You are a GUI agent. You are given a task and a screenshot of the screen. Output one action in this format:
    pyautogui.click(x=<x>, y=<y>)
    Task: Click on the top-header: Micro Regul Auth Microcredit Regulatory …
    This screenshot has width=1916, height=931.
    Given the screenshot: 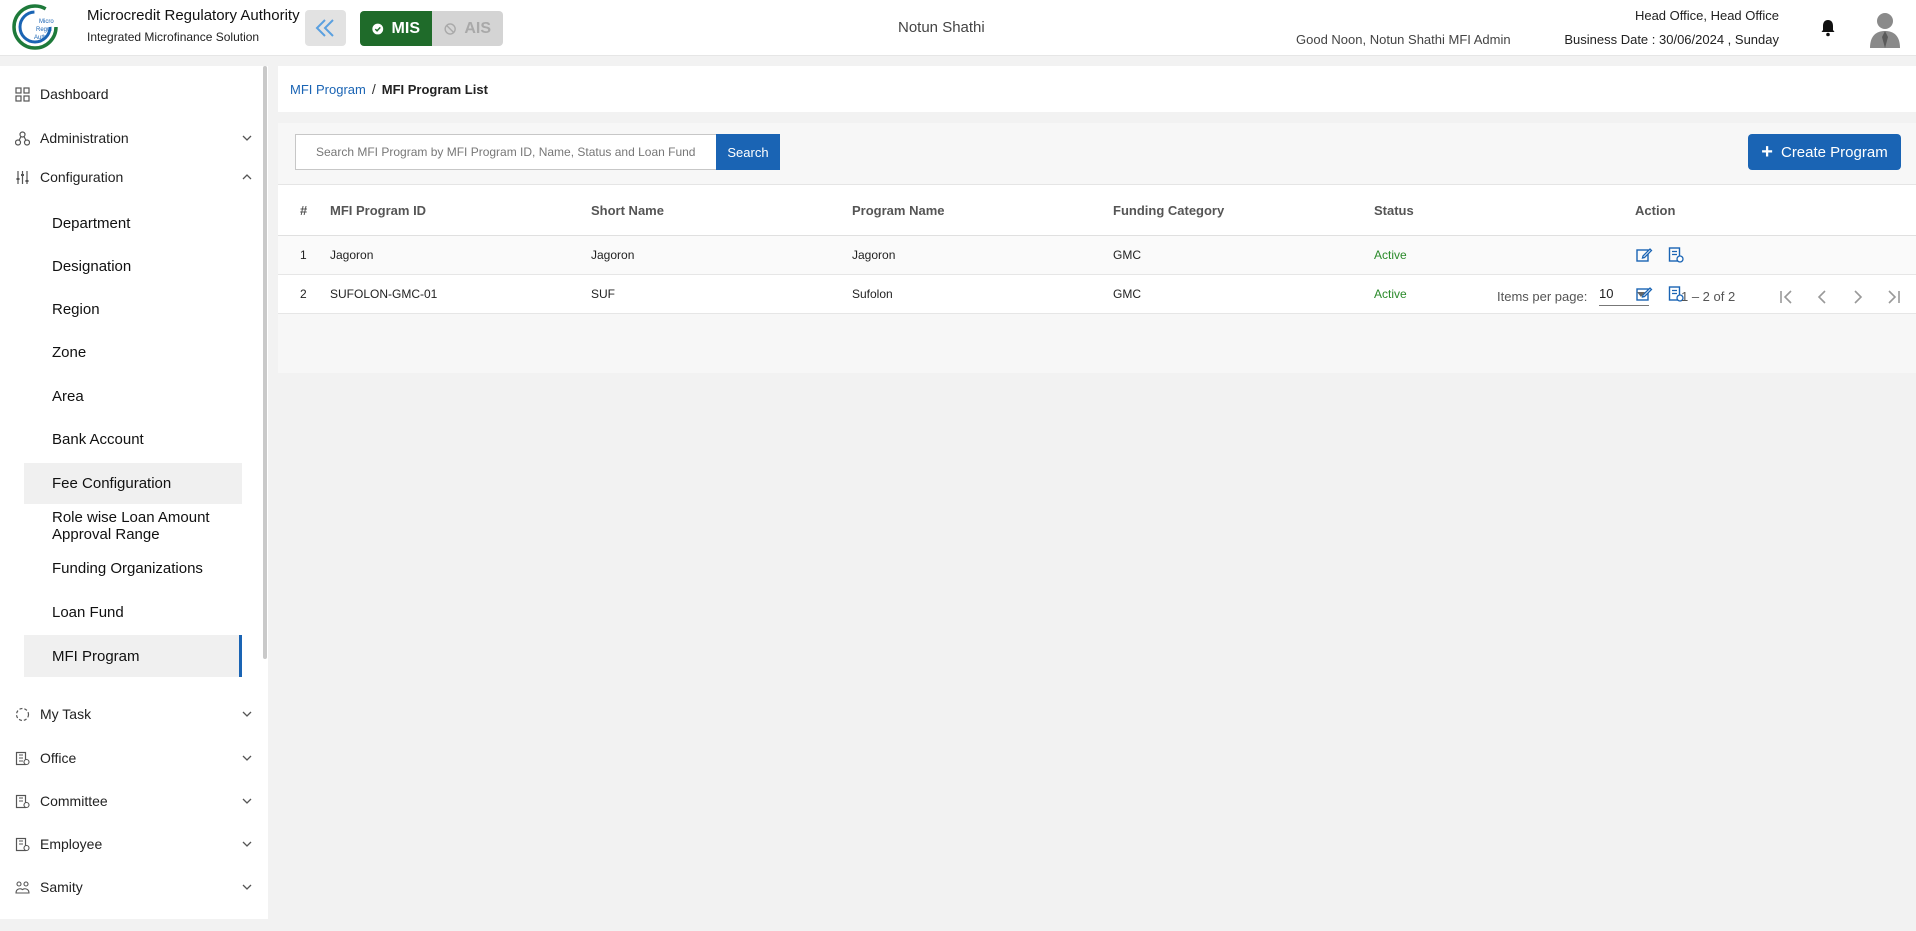 What is the action you would take?
    pyautogui.click(x=958, y=28)
    